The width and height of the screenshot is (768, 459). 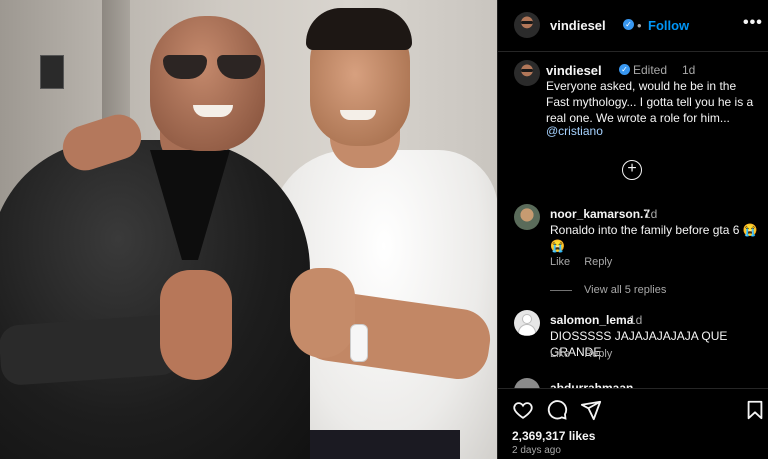 What do you see at coordinates (574, 70) in the screenshot?
I see `caption-username: vindiesel` at bounding box center [574, 70].